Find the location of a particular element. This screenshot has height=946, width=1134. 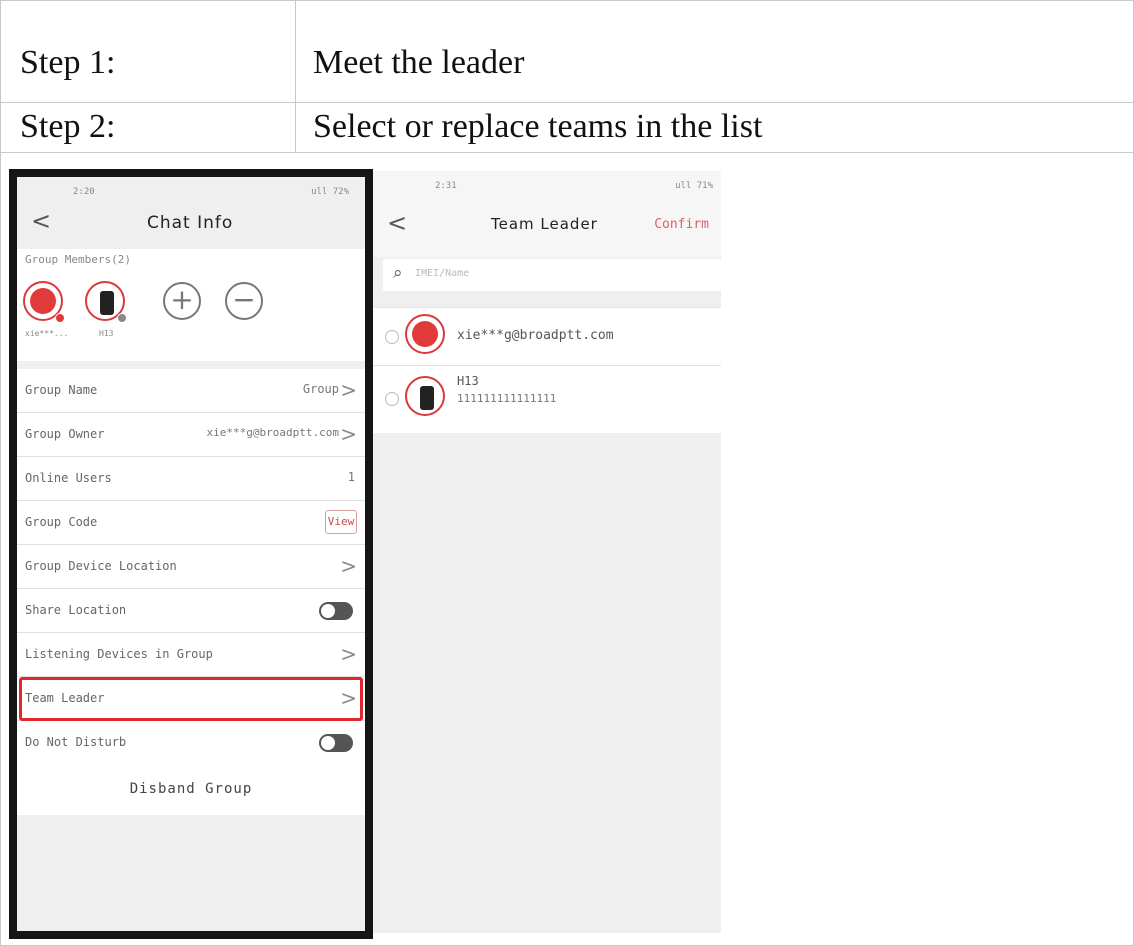

group-device-location-row: Group Device Location > is located at coordinates (191, 567).